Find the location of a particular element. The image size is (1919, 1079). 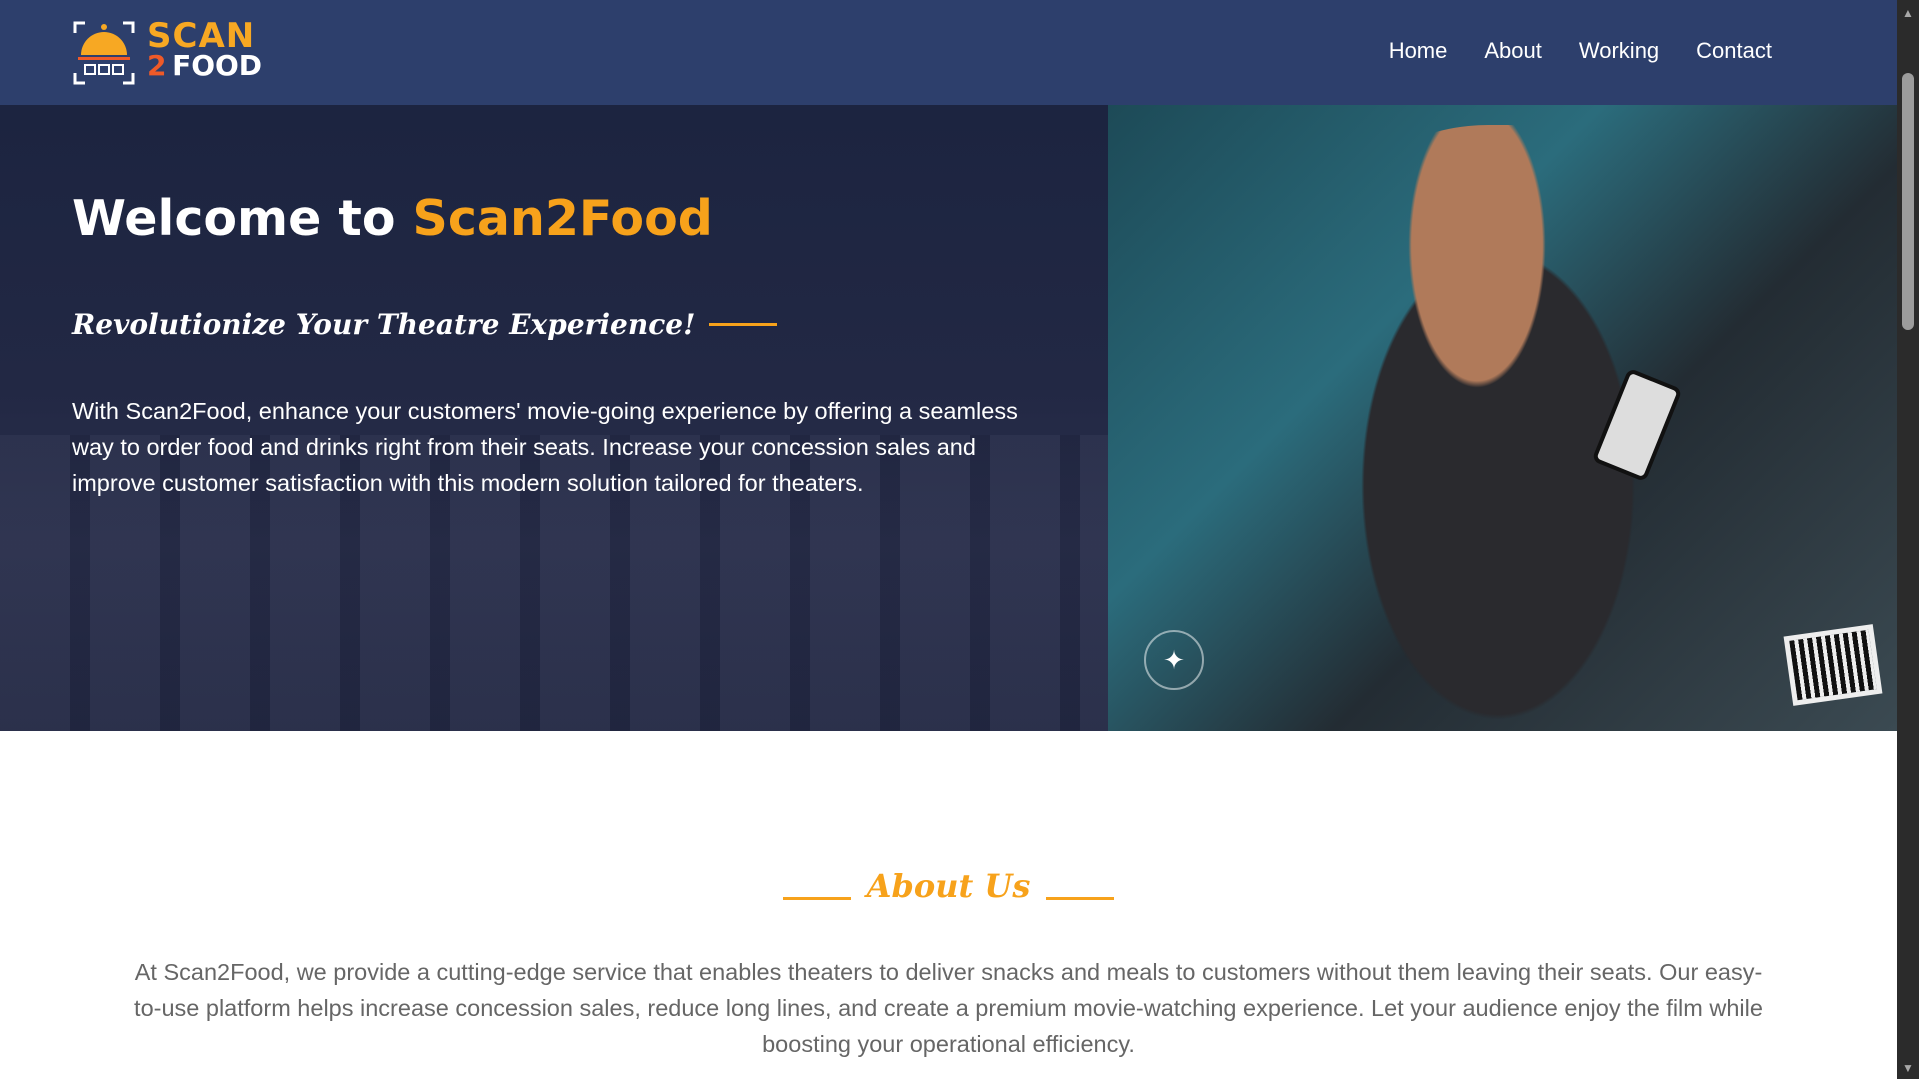

scrollbar-thumb is located at coordinates (1908, 201).